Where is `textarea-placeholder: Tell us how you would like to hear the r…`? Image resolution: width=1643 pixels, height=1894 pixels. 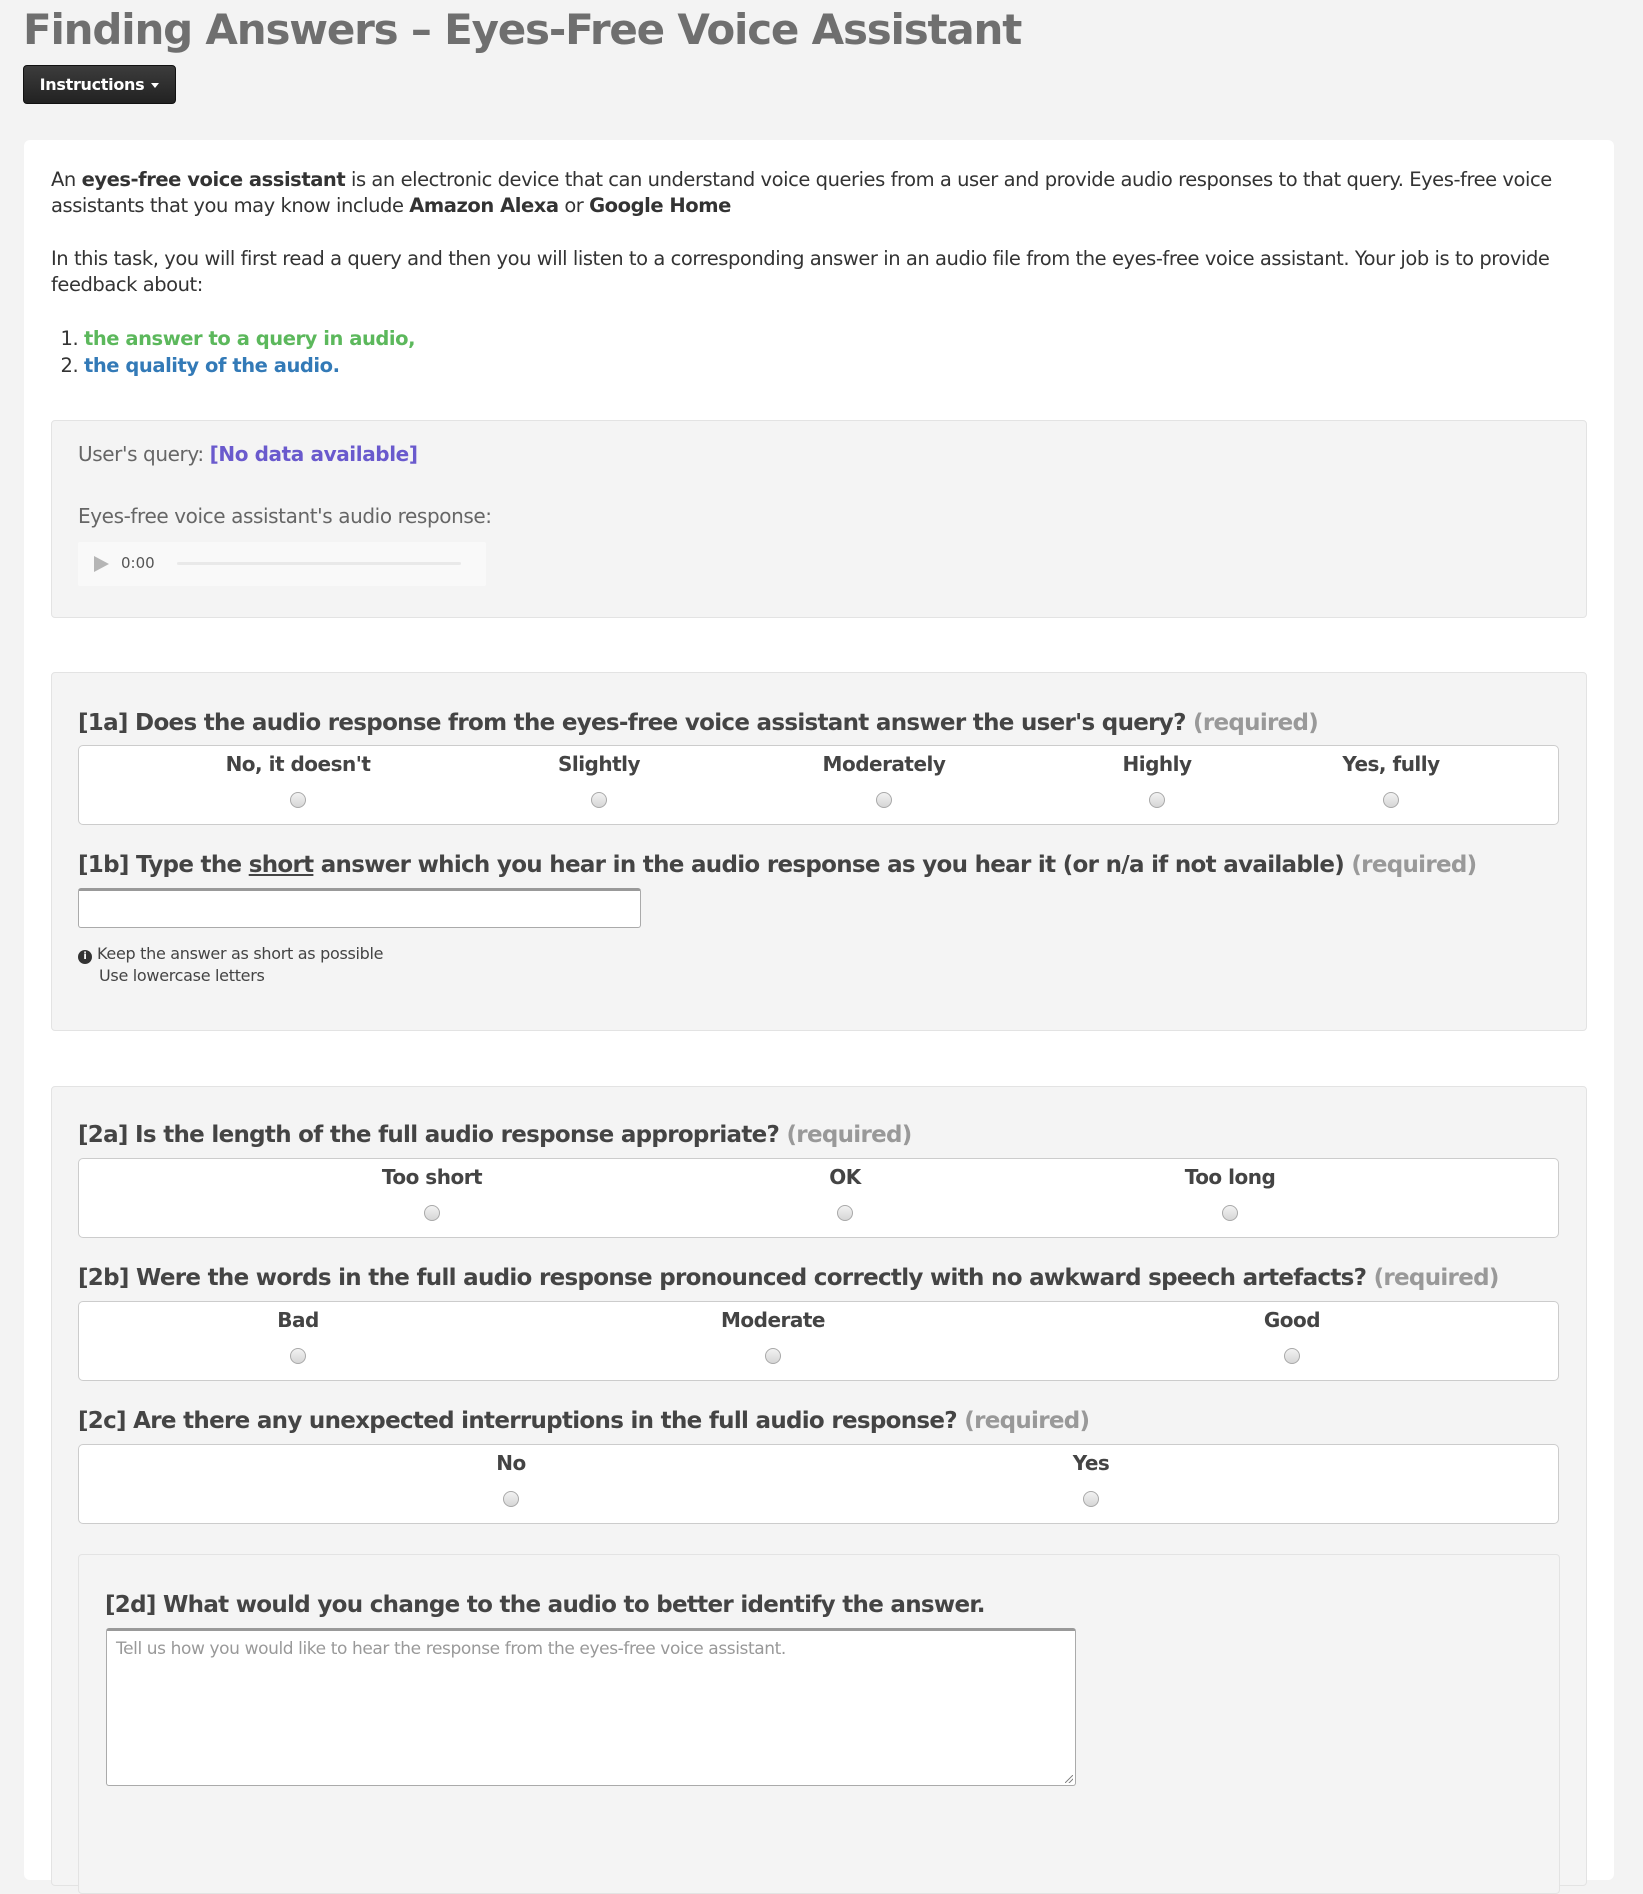 textarea-placeholder: Tell us how you would like to hear the r… is located at coordinates (451, 1649).